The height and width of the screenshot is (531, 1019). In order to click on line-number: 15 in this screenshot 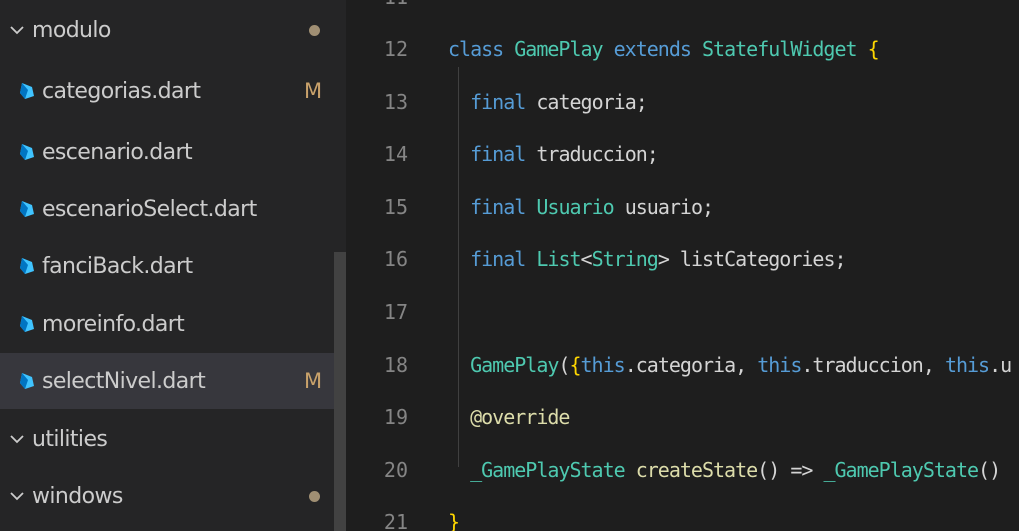, I will do `click(395, 207)`.